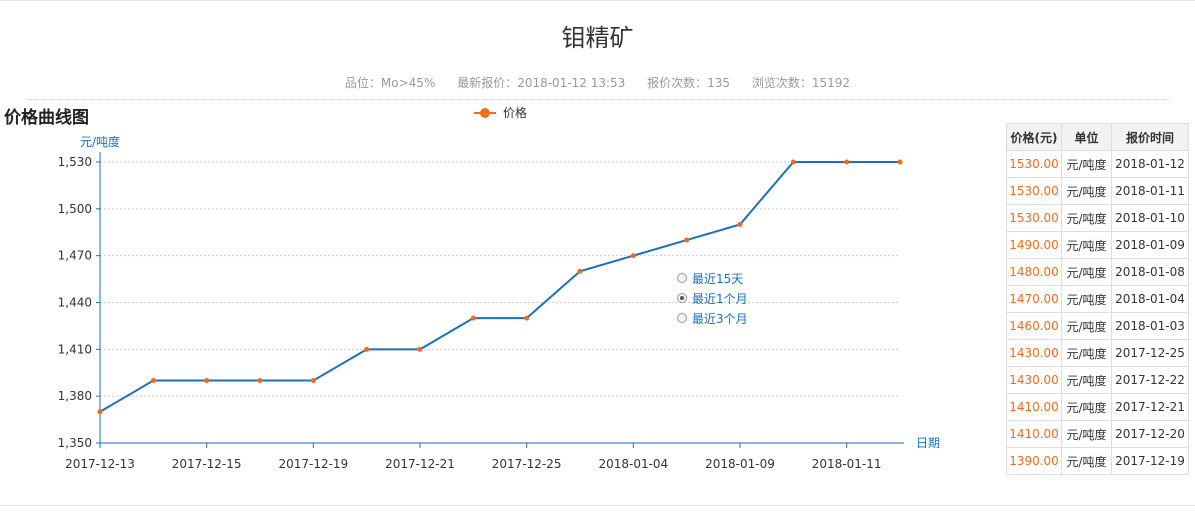 The height and width of the screenshot is (516, 1195). What do you see at coordinates (597, 0) in the screenshot?
I see `top-border` at bounding box center [597, 0].